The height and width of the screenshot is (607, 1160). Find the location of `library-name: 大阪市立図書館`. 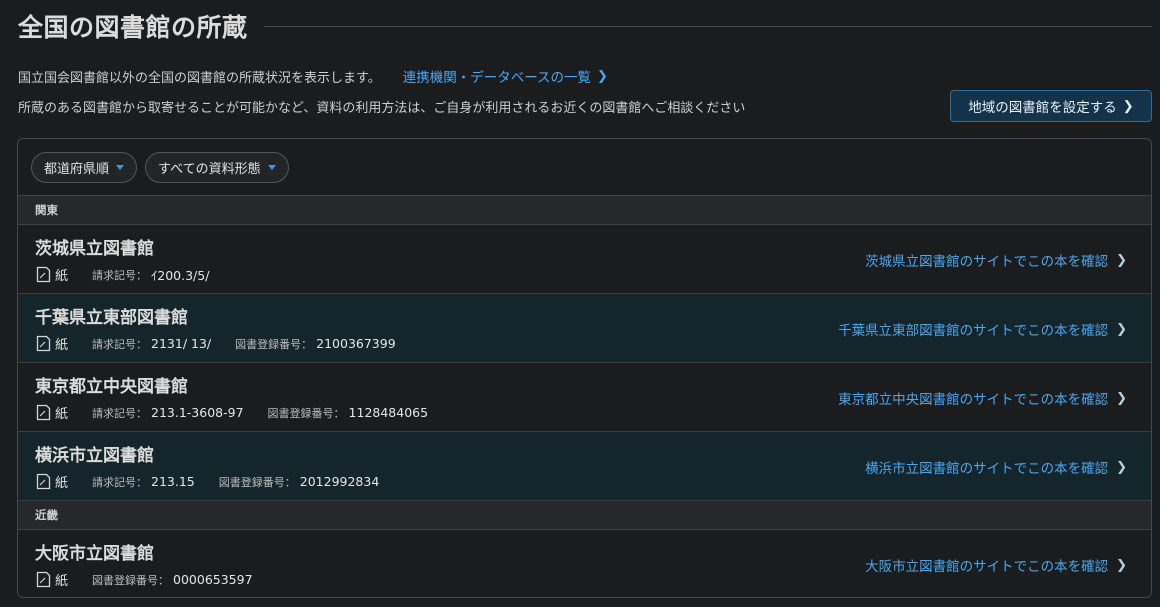

library-name: 大阪市立図書館 is located at coordinates (94, 554).